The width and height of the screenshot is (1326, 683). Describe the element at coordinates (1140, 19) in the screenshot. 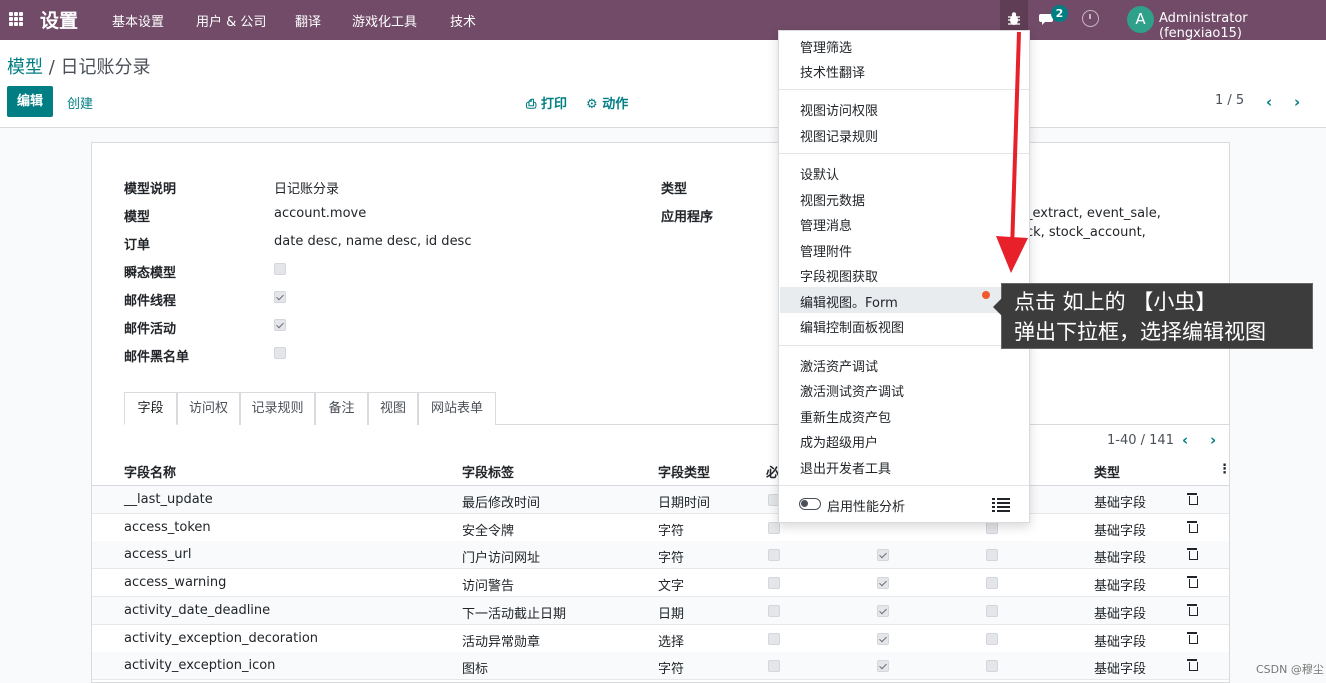

I see `avatar: A` at that location.